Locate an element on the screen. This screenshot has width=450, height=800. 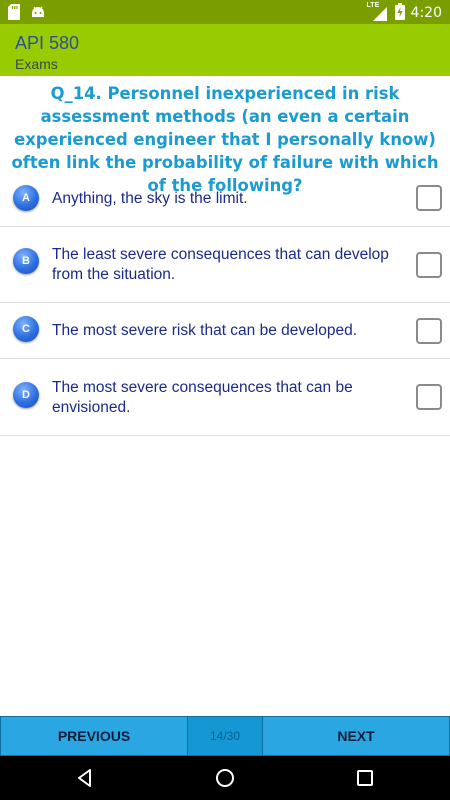
android-icon is located at coordinates (38, 14).